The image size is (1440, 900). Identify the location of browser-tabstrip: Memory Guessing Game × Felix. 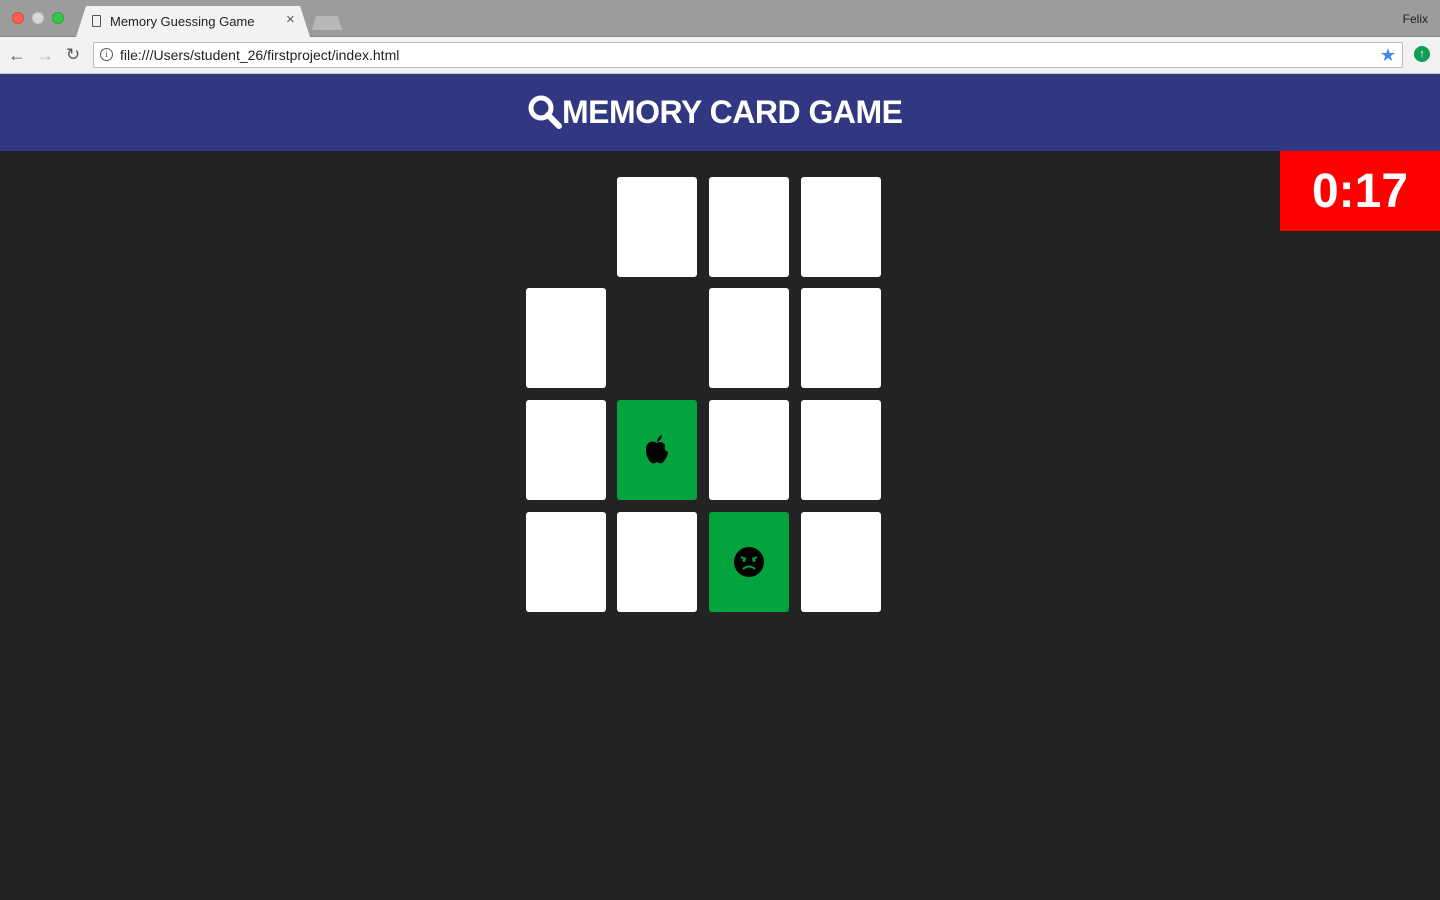
(720, 18).